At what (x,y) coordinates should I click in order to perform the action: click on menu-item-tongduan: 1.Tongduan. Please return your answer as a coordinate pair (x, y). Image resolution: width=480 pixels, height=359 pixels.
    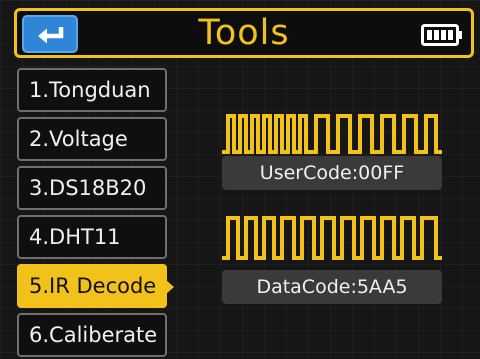
    Looking at the image, I should click on (92, 90).